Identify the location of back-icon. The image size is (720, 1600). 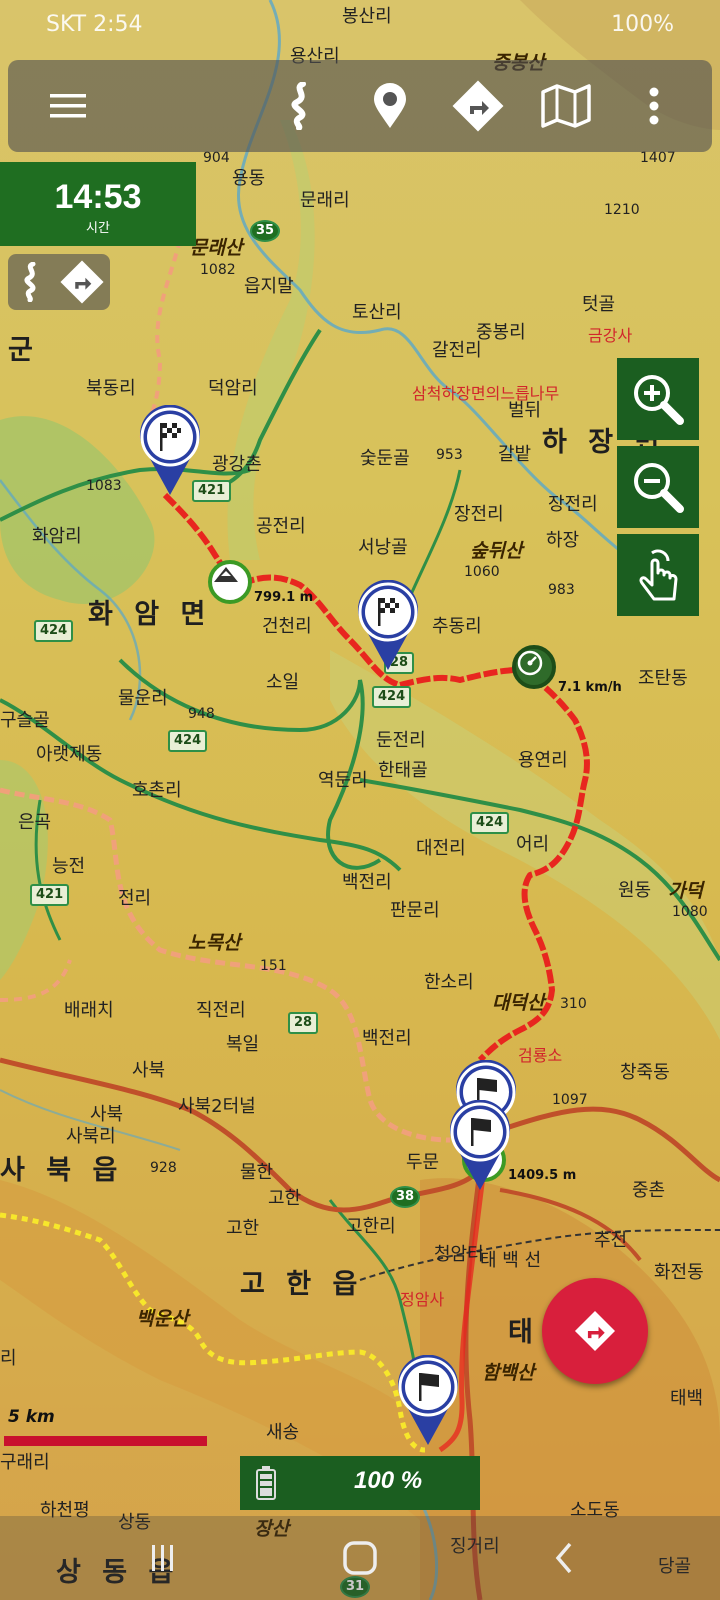
(564, 1558).